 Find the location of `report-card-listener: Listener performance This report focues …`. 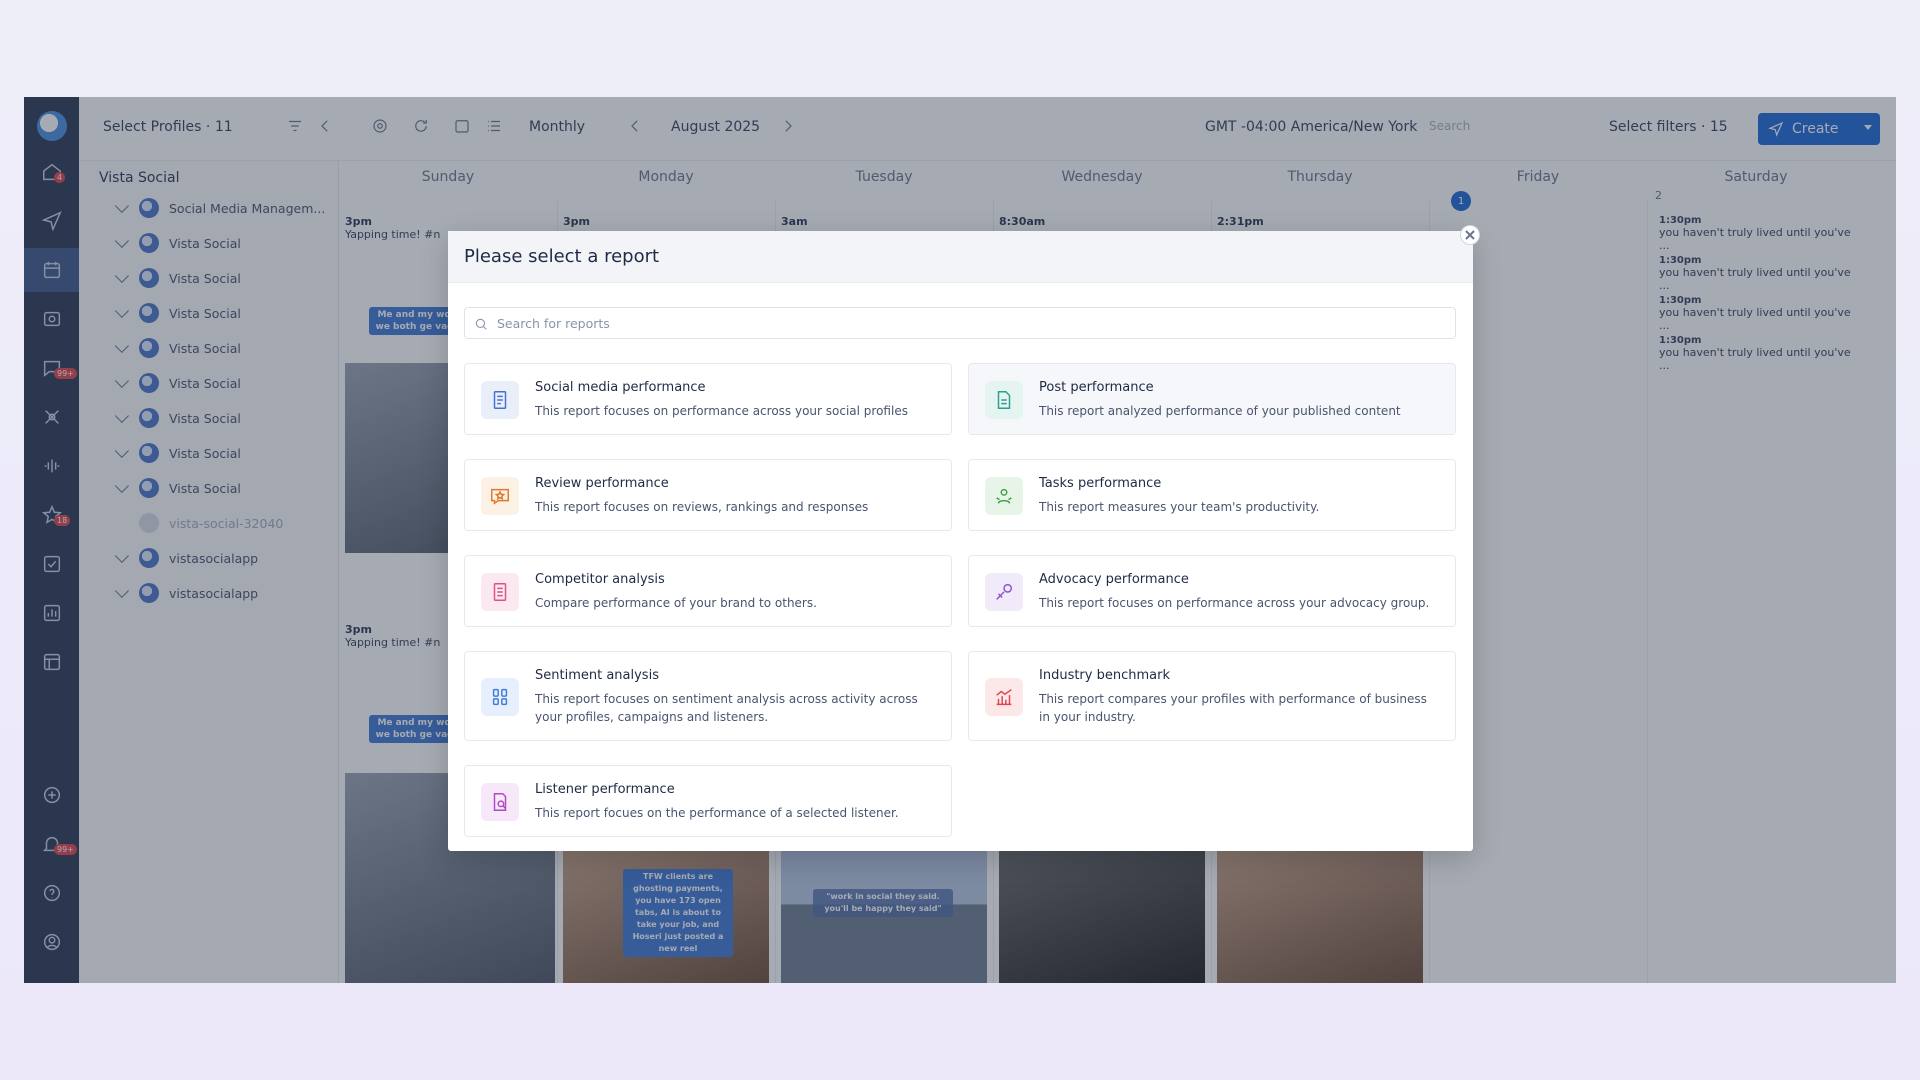

report-card-listener: Listener performance This report focues … is located at coordinates (708, 801).